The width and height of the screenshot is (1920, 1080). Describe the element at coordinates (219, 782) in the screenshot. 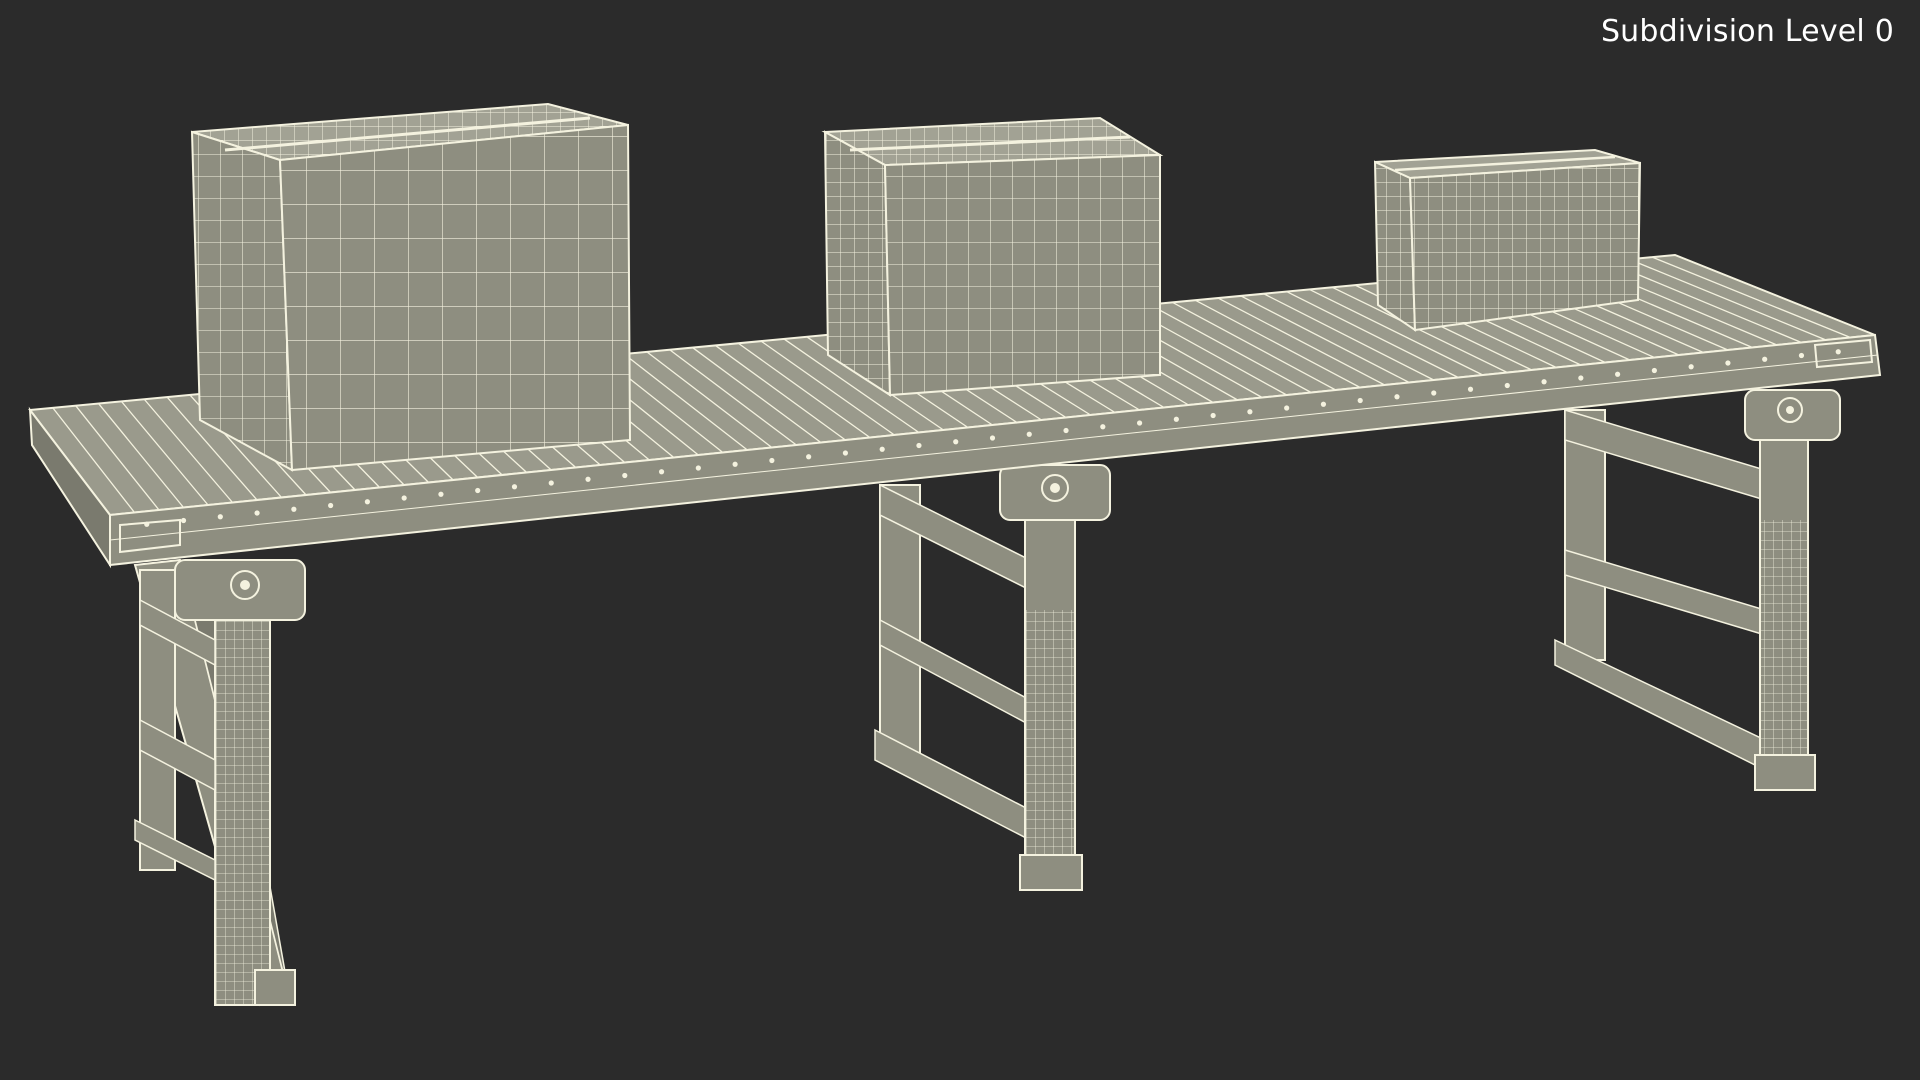

I see `leg-left` at that location.